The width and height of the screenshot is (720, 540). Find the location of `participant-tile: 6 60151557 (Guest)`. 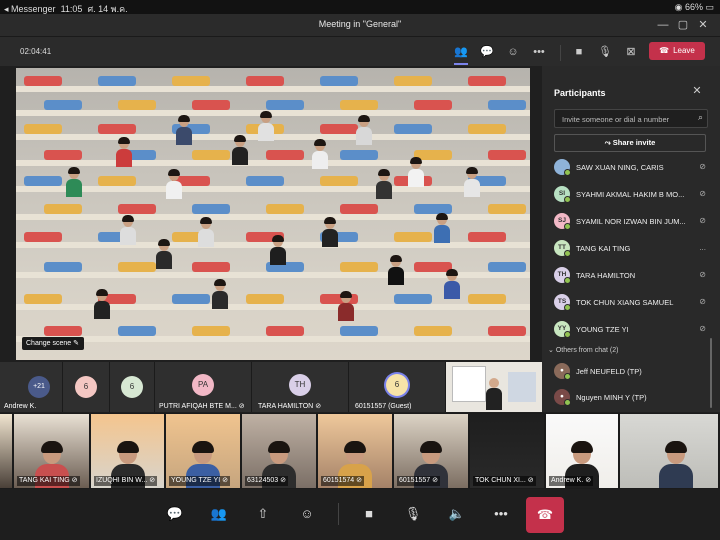

participant-tile: 6 60151557 (Guest) is located at coordinates (397, 387).